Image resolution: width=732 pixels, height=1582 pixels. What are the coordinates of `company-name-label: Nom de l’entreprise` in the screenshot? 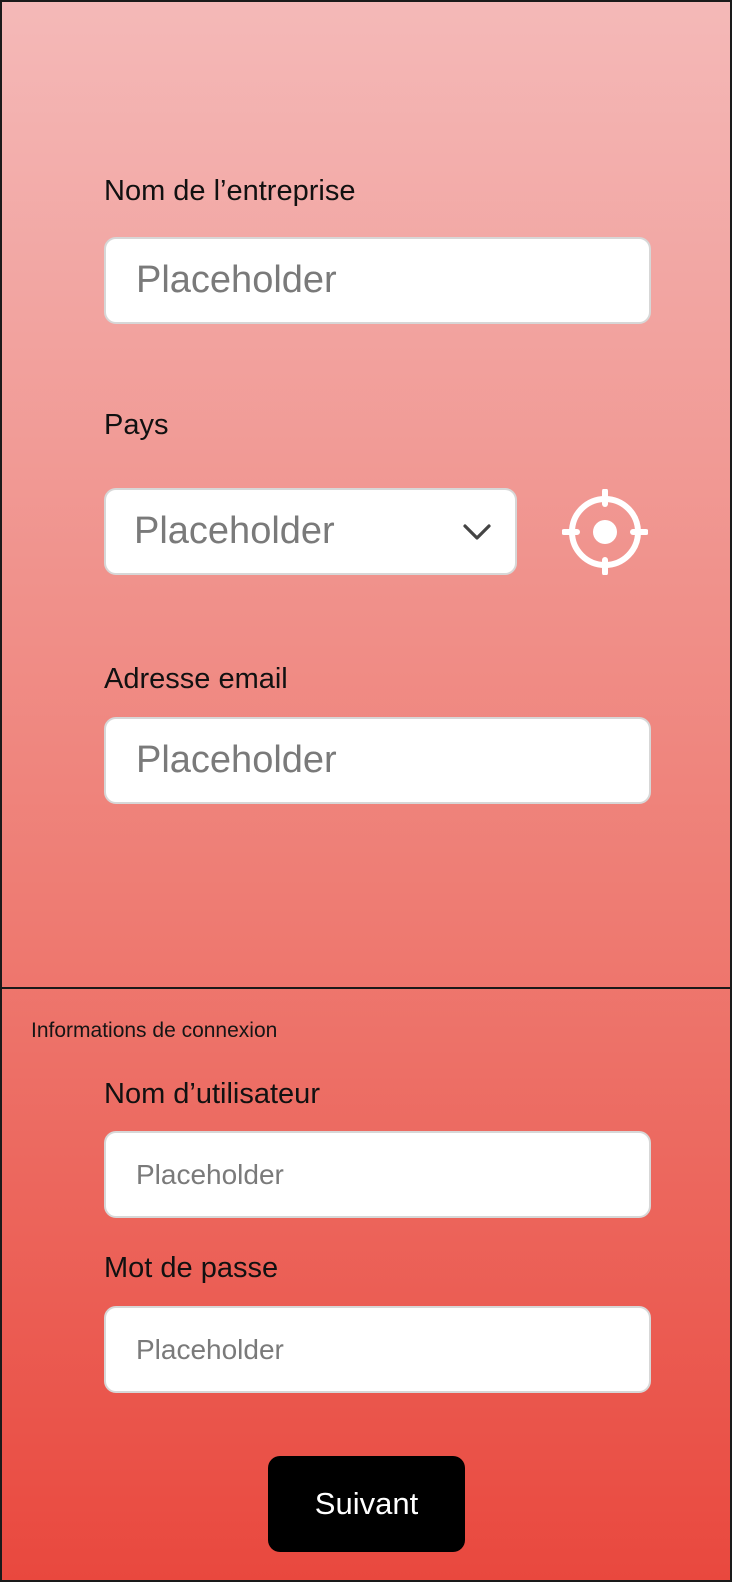 It's located at (230, 191).